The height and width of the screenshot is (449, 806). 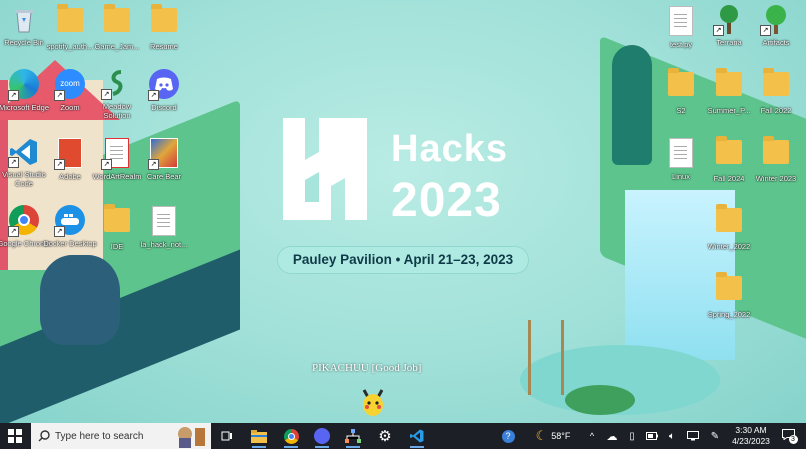 I want to click on task-view-icon, so click(x=226, y=436).